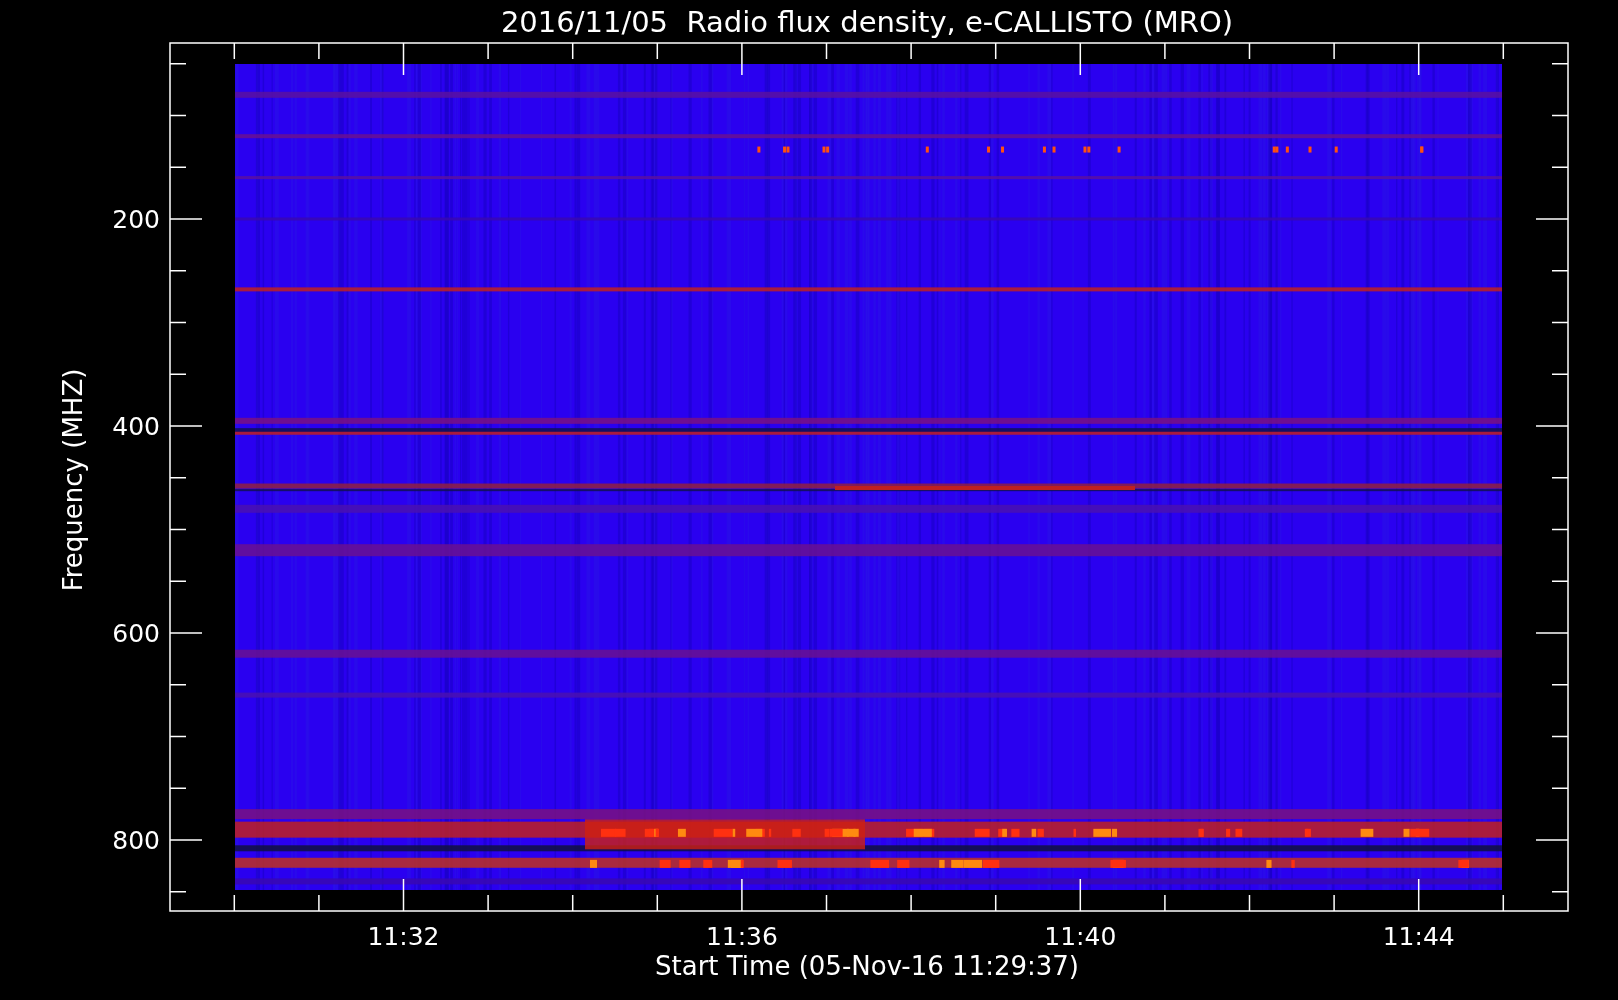 This screenshot has width=1618, height=1000. Describe the element at coordinates (72, 480) in the screenshot. I see `y-axis-label: Frequency (MHZ)` at that location.